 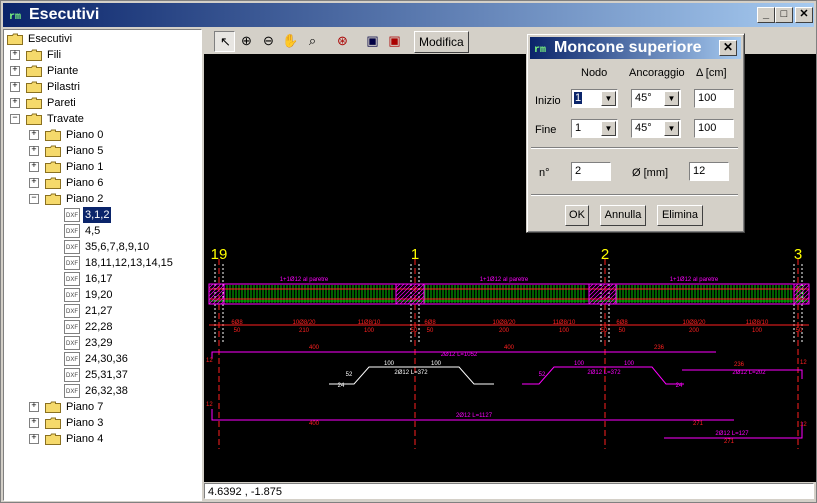 I want to click on tree-item-floor: − Piano 2, so click(x=101, y=199).